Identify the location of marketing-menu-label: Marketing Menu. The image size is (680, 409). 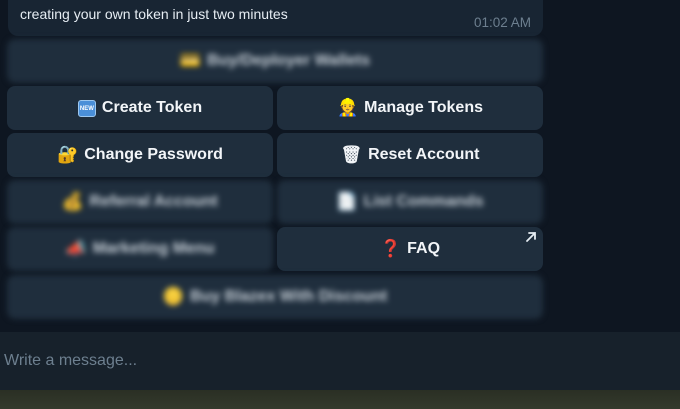
(153, 248).